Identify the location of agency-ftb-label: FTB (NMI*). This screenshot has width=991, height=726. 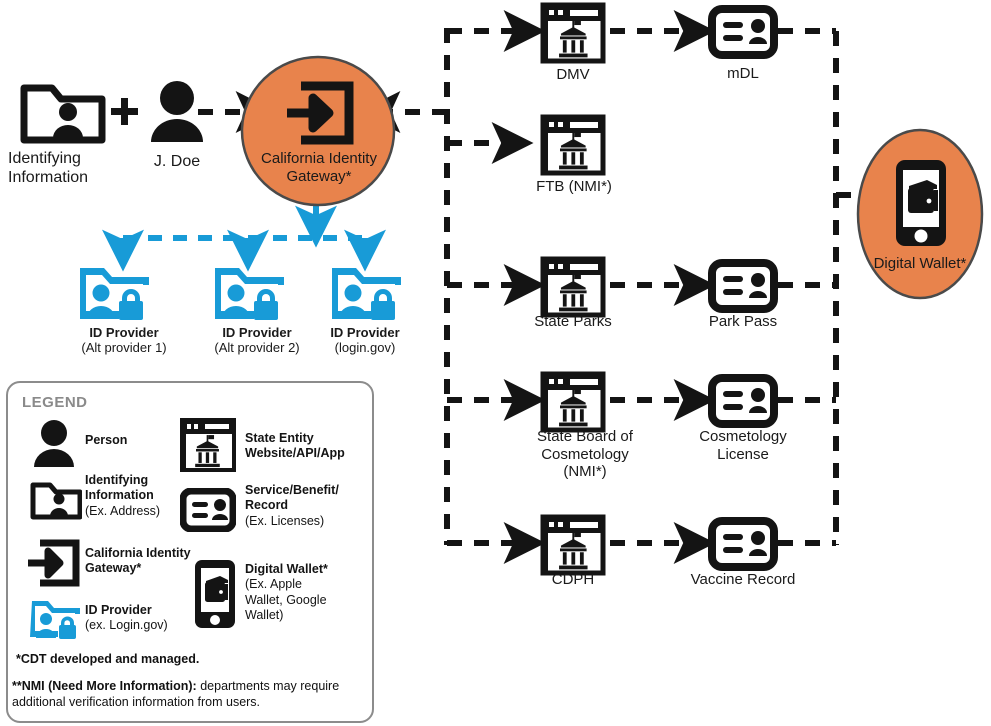
(574, 186).